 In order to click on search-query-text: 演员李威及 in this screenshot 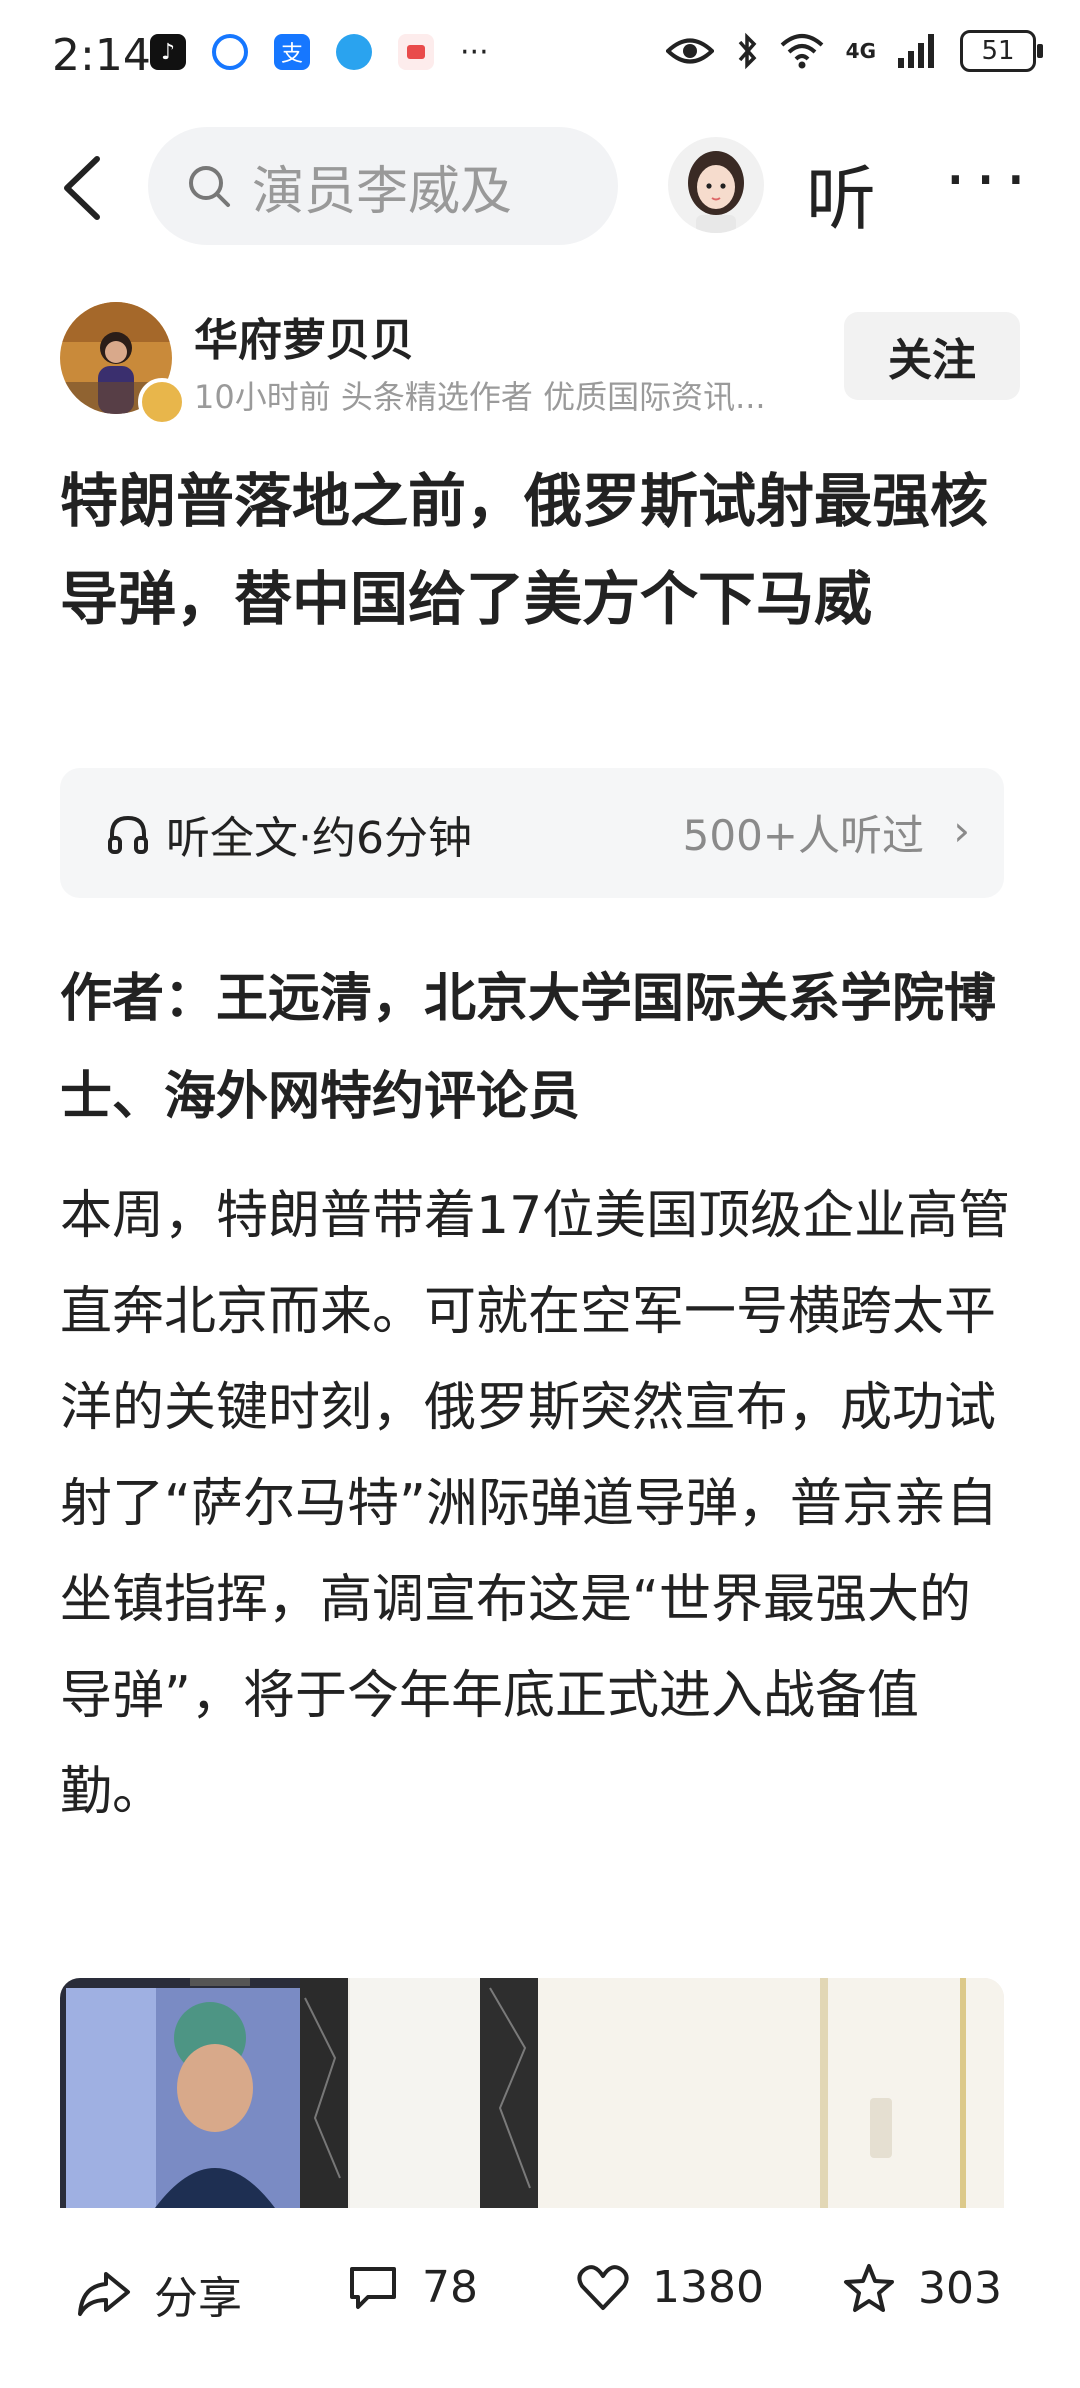, I will do `click(382, 191)`.